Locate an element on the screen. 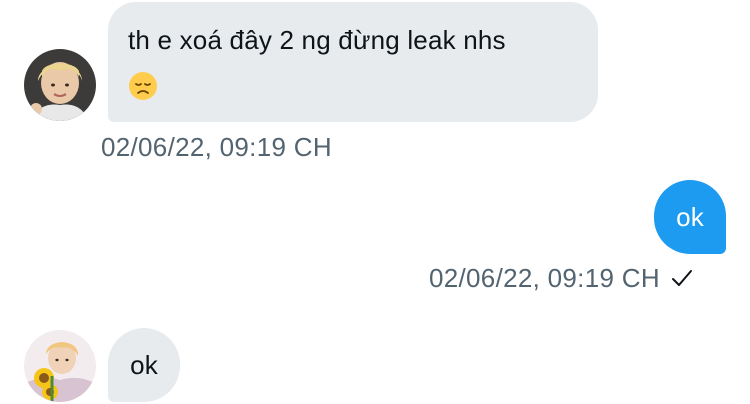  user-avatar-blonde is located at coordinates (60, 85).